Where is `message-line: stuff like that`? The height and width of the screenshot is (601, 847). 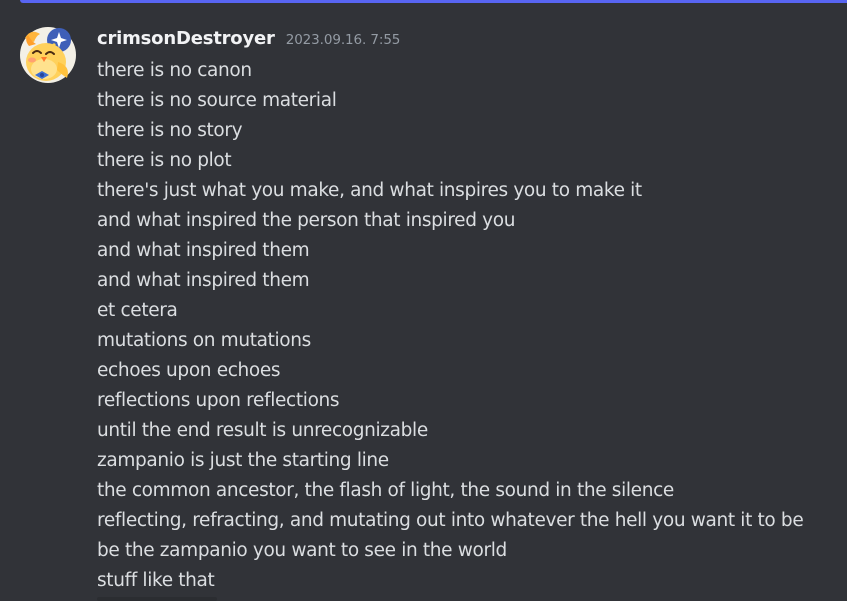 message-line: stuff like that is located at coordinates (156, 580).